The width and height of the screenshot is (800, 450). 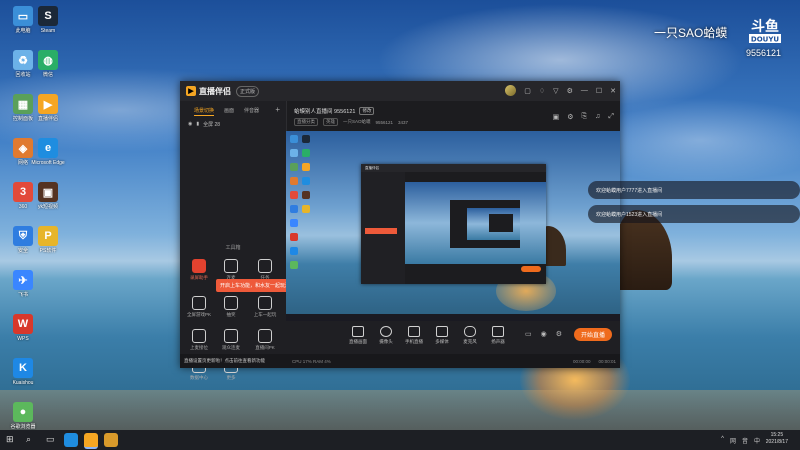 I want to click on close-icon: ✕, so click(x=613, y=91).